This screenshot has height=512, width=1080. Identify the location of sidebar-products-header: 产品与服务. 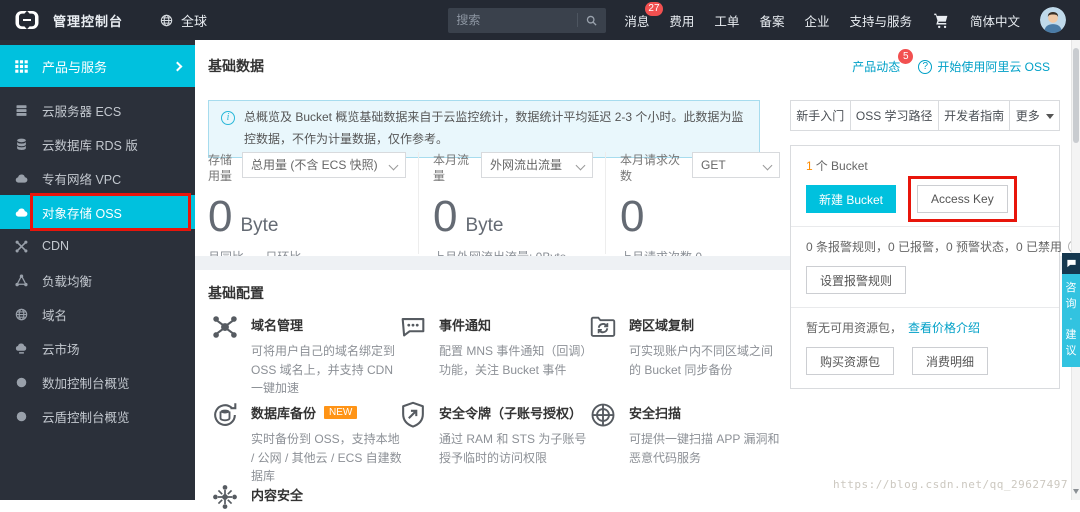
(97, 66).